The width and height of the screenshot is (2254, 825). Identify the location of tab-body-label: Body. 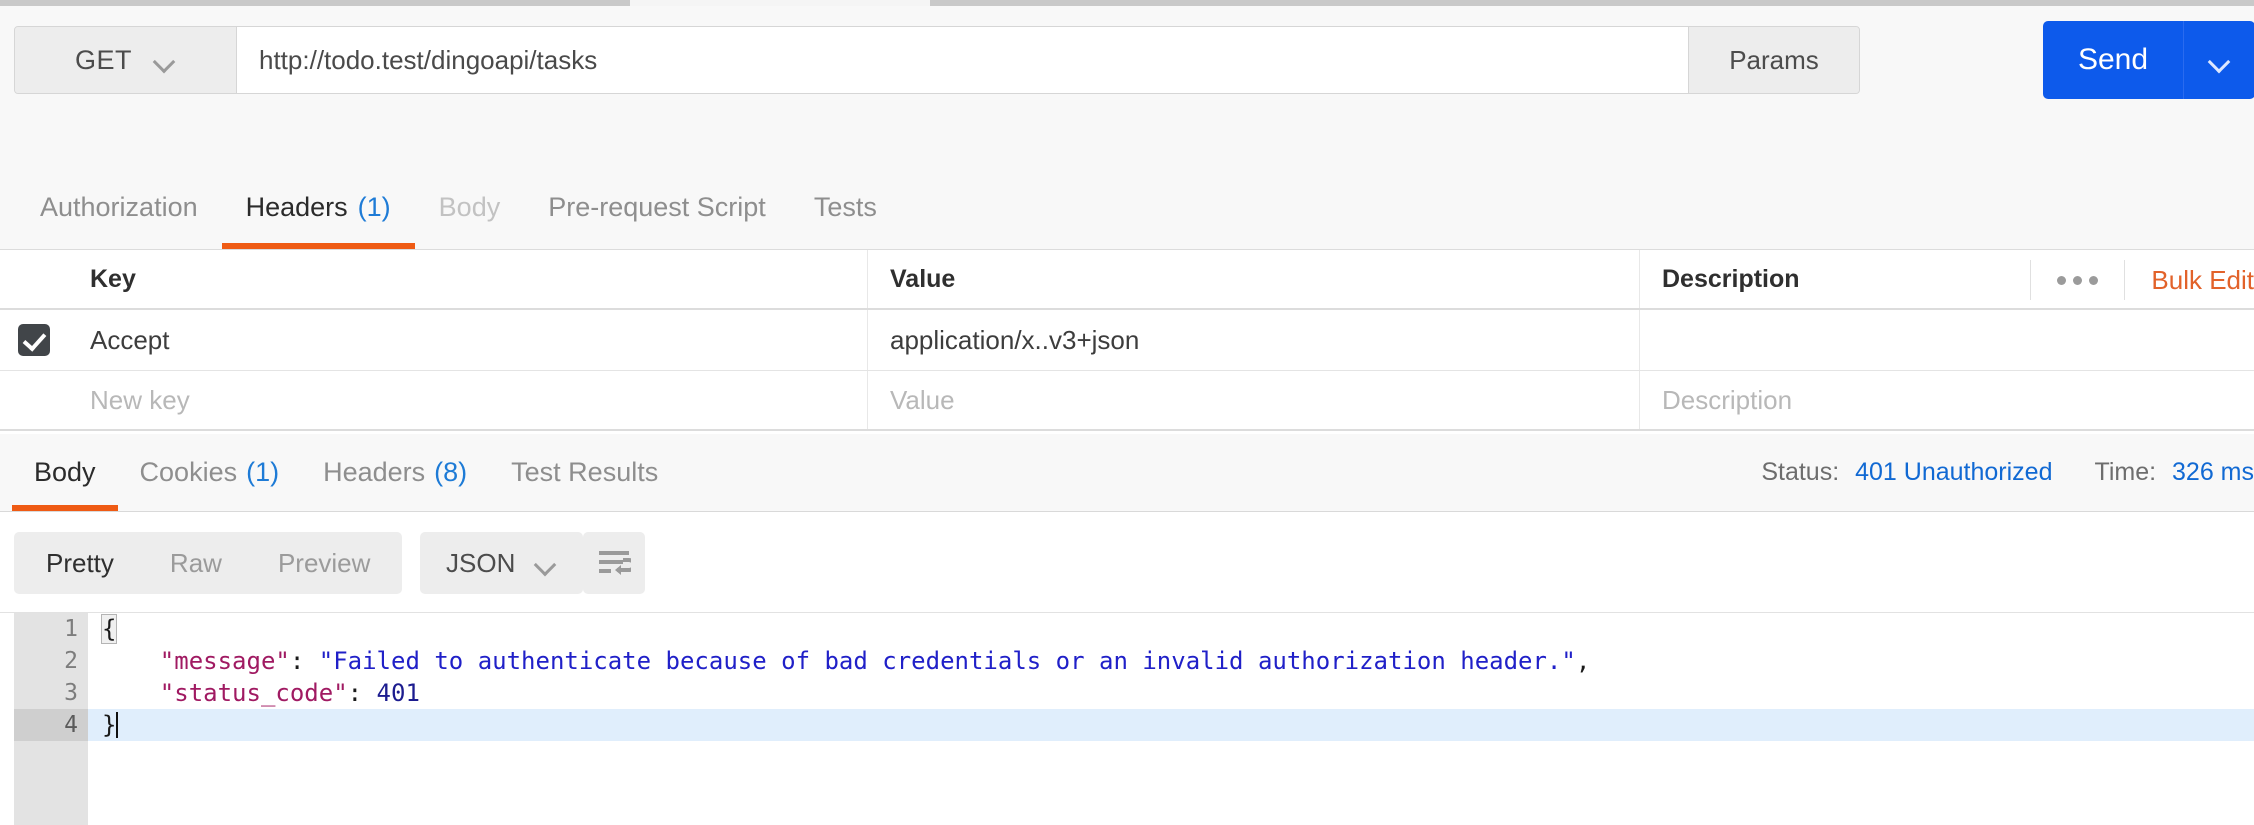
(469, 206).